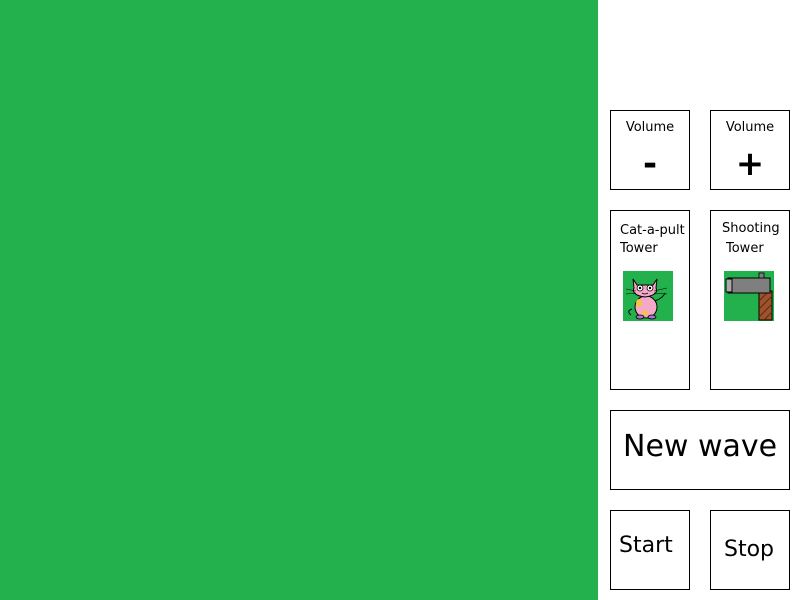 This screenshot has height=600, width=800. I want to click on shooting-tower-button: Shooting Tower, so click(750, 300).